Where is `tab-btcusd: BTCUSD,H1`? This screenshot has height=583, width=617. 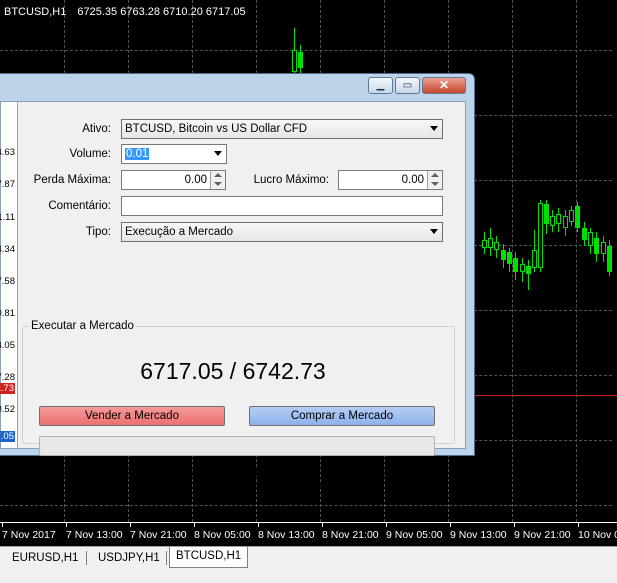 tab-btcusd: BTCUSD,H1 is located at coordinates (209, 557).